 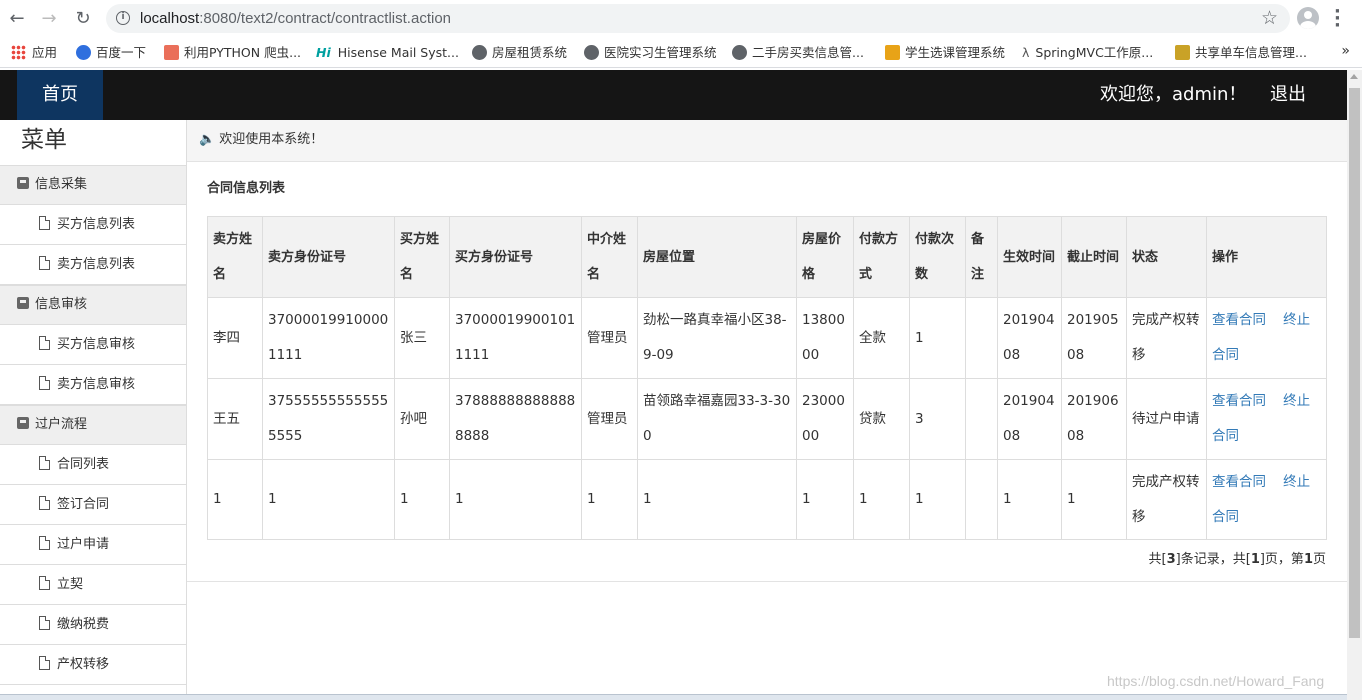 I want to click on menu-group-collect: 信息采集, so click(x=93, y=185).